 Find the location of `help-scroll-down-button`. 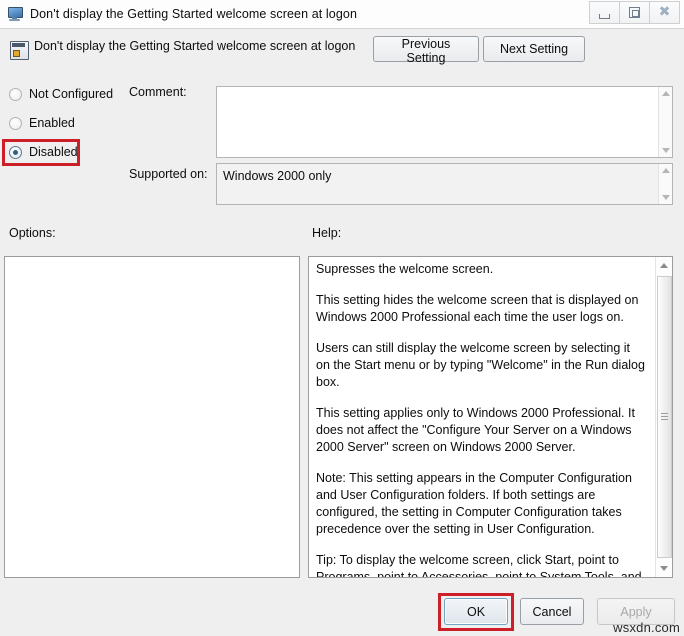

help-scroll-down-button is located at coordinates (664, 568).